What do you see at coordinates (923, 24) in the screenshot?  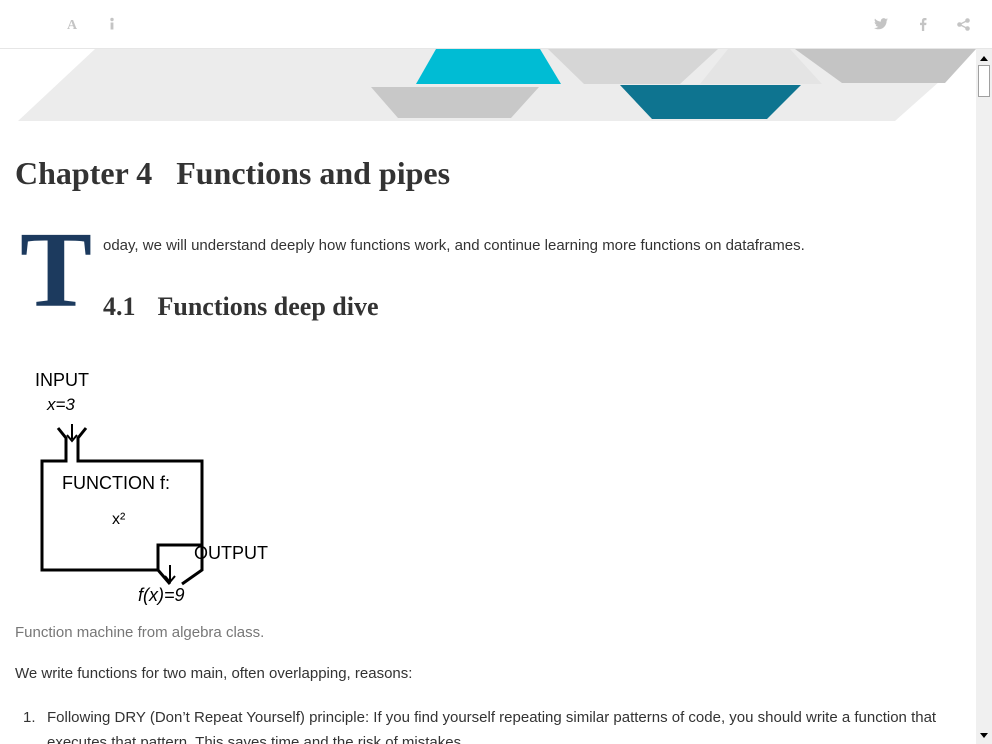 I see `facebook-icon` at bounding box center [923, 24].